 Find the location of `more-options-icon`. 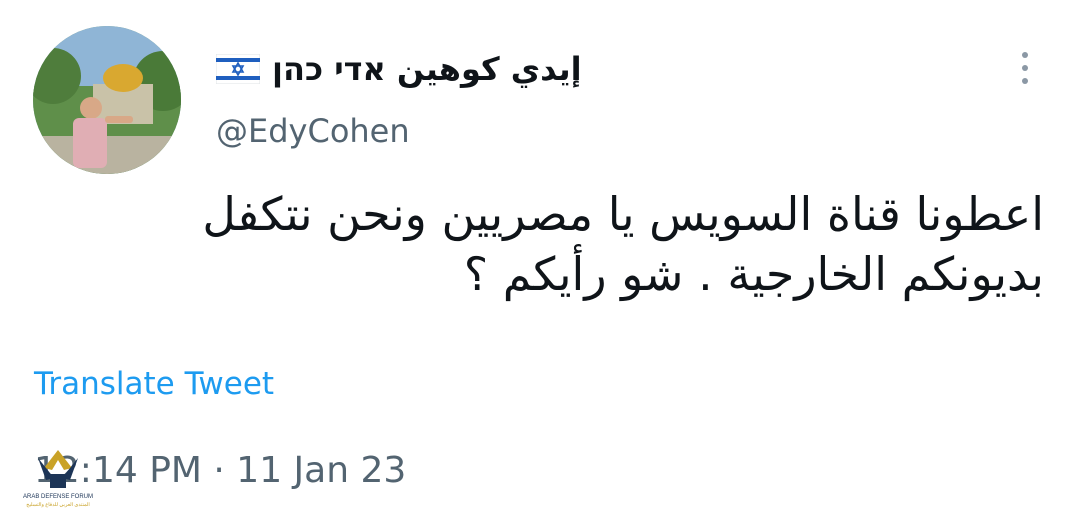

more-options-icon is located at coordinates (1025, 72).